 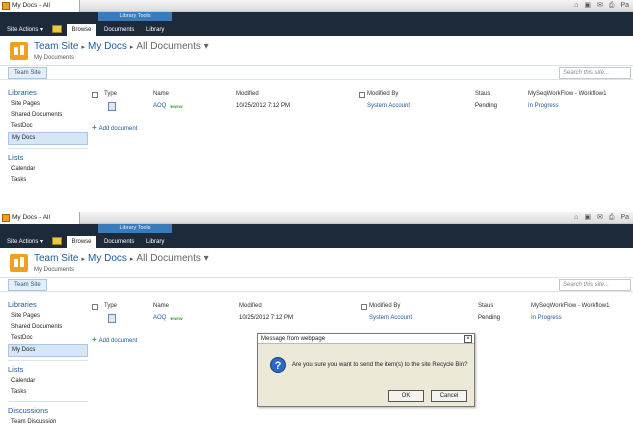 I want to click on sidebar-item-team-discussion: Team Discussion, so click(x=48, y=422).